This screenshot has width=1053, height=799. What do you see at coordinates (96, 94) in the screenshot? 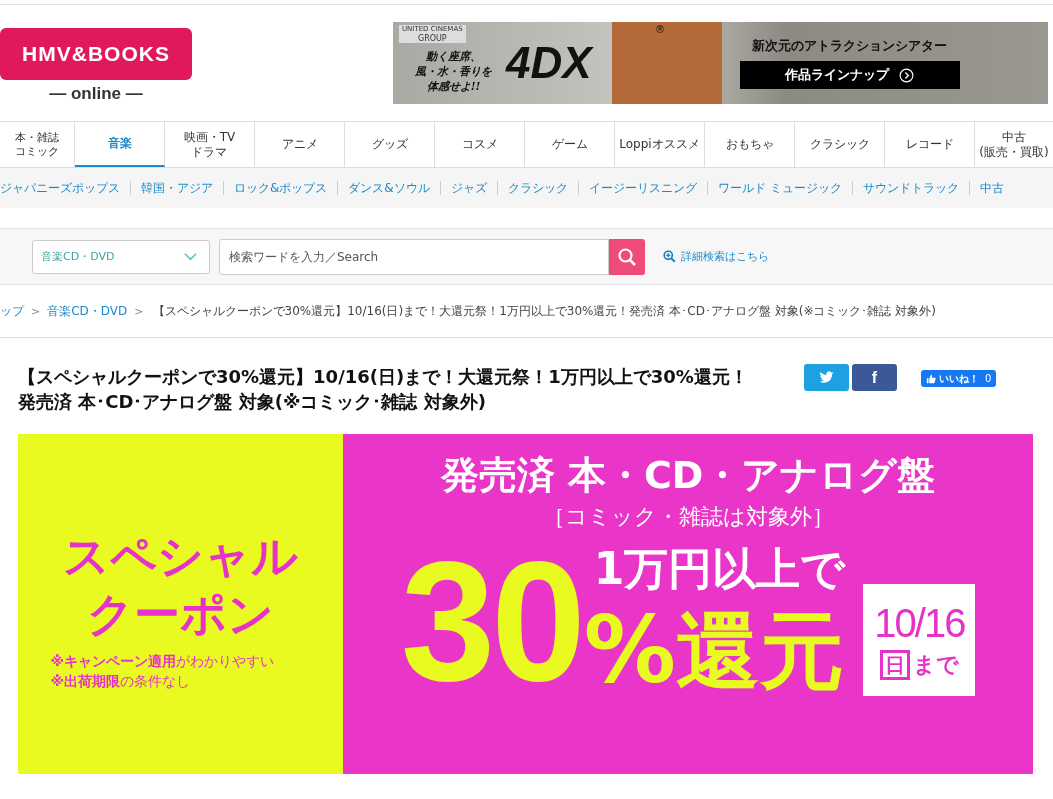
I see `logo-subtitle: — online —` at bounding box center [96, 94].